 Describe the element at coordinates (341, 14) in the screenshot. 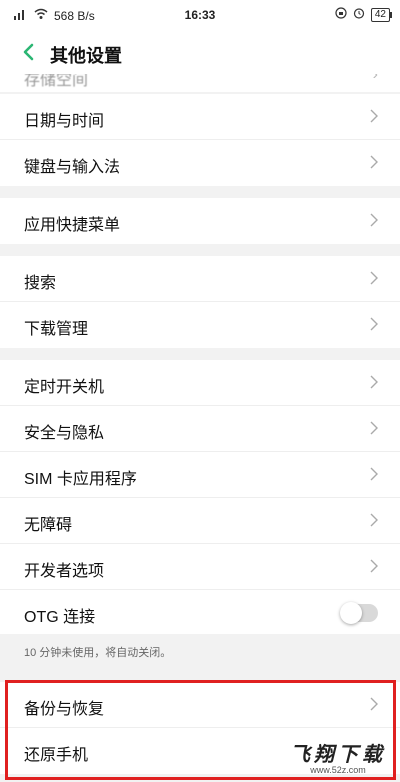

I see `lock-rotation-icon` at that location.